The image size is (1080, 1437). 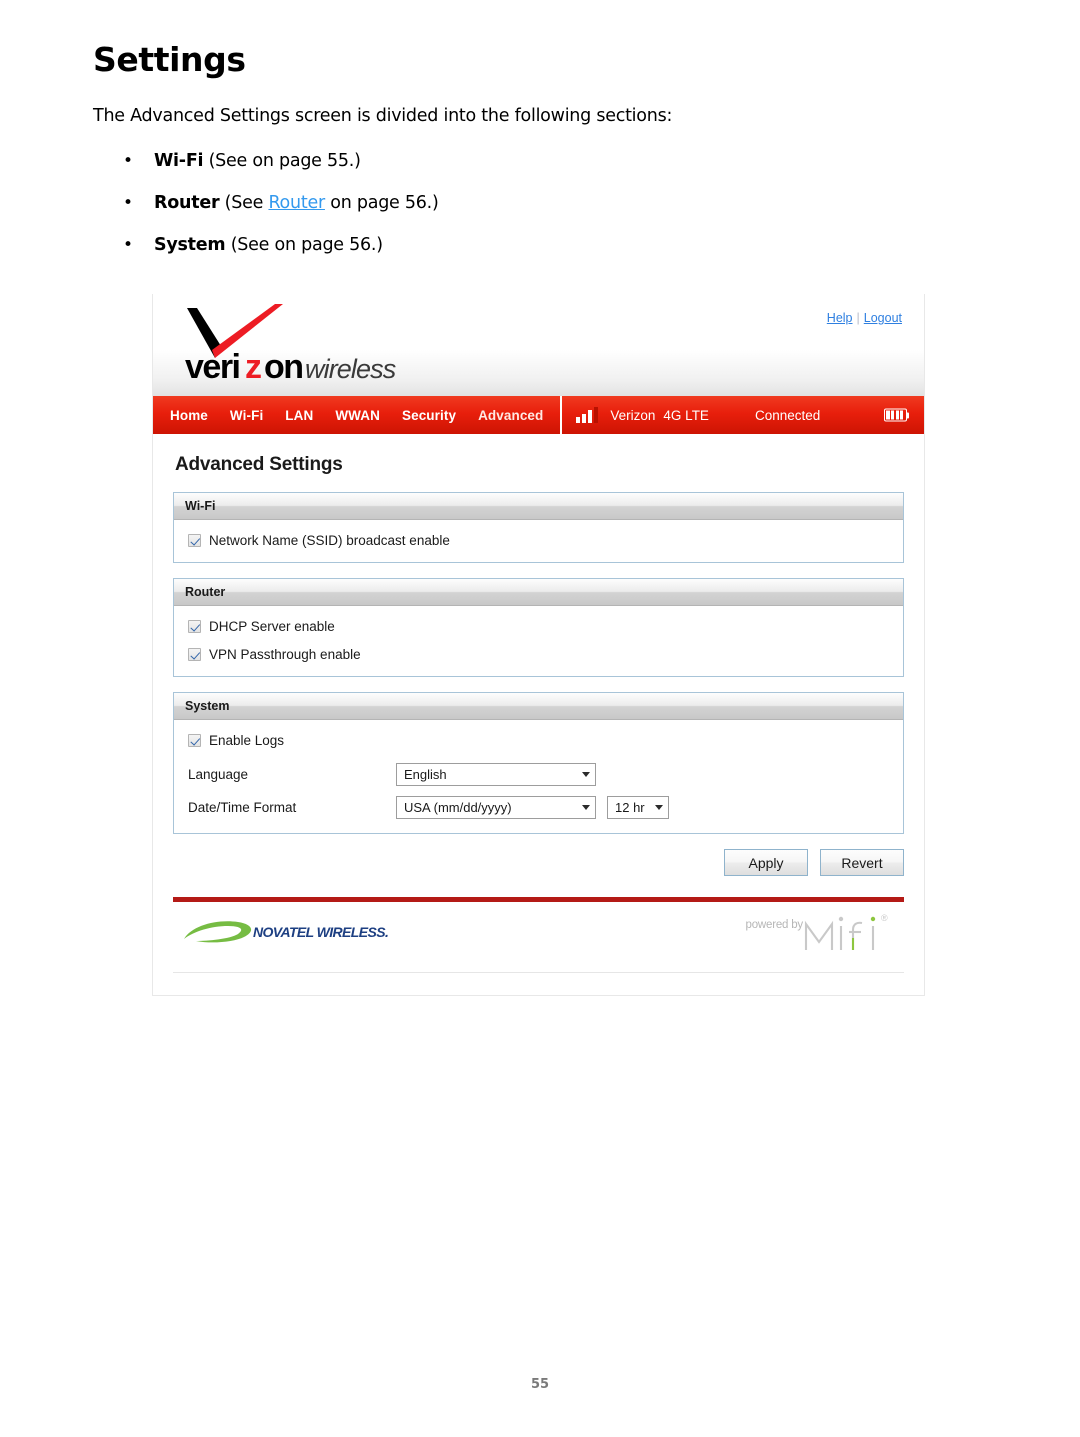 I want to click on svg-text: wireless, so click(x=350, y=369).